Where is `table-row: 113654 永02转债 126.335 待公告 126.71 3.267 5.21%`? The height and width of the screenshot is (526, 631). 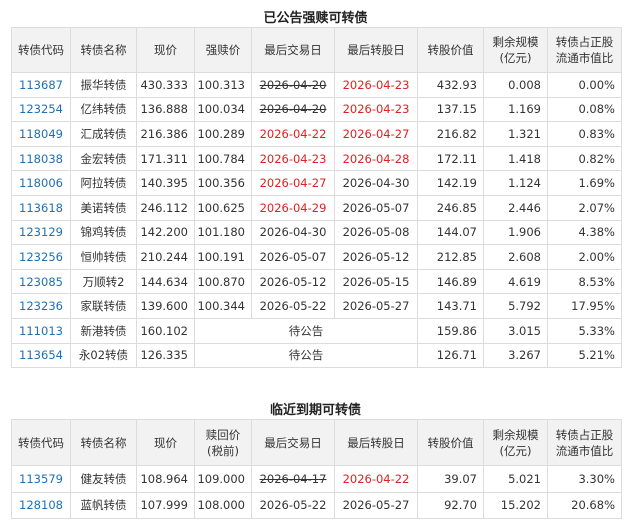
table-row: 113654 永02转债 126.335 待公告 126.71 3.267 5.21% is located at coordinates (316, 355).